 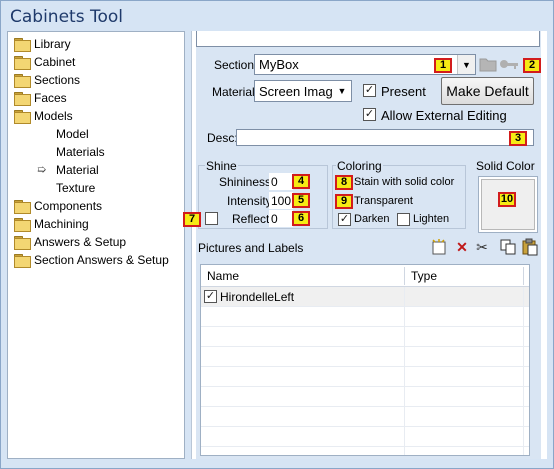 I want to click on delete-icon: ✕, so click(x=462, y=247).